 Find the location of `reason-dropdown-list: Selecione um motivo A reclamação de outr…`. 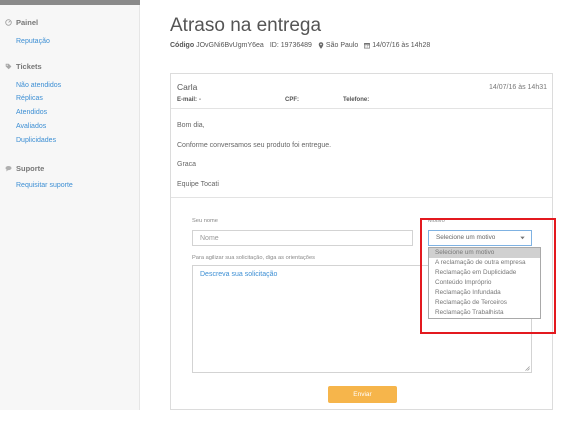

reason-dropdown-list: Selecione um motivo A reclamação de outr… is located at coordinates (484, 283).